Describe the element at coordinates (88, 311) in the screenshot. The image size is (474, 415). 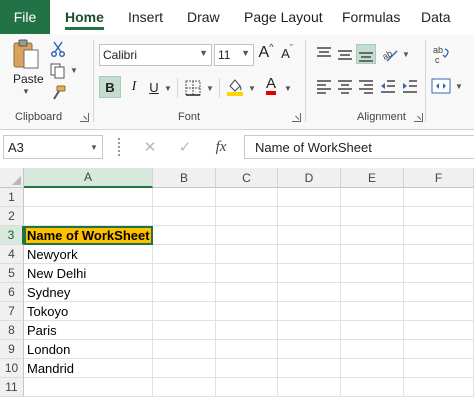
I see `cell-a7: Tokoyo` at that location.